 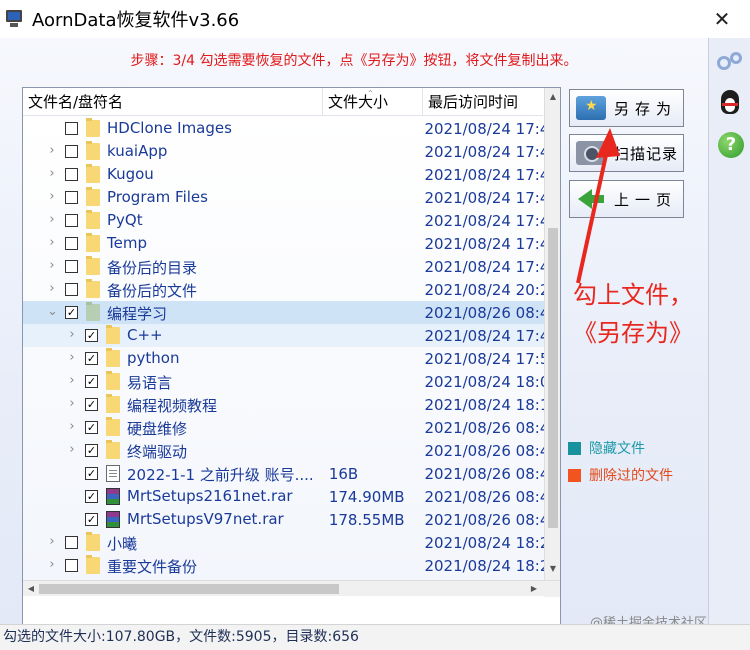 What do you see at coordinates (283, 542) in the screenshot?
I see `table-row: › 小曦 2021/08/24 18:2` at bounding box center [283, 542].